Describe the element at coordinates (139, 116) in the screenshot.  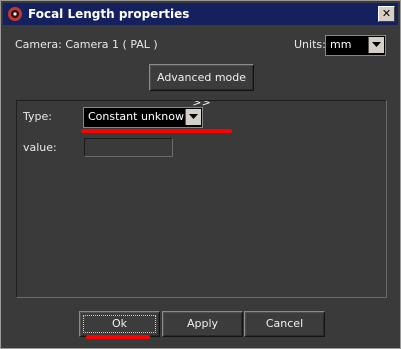
I see `type-value: Constant unknown` at that location.